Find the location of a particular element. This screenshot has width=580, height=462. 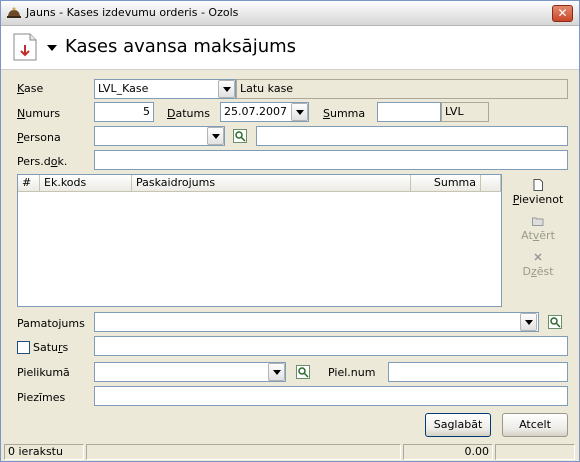

record-count: 0 ierakstu is located at coordinates (44, 452).